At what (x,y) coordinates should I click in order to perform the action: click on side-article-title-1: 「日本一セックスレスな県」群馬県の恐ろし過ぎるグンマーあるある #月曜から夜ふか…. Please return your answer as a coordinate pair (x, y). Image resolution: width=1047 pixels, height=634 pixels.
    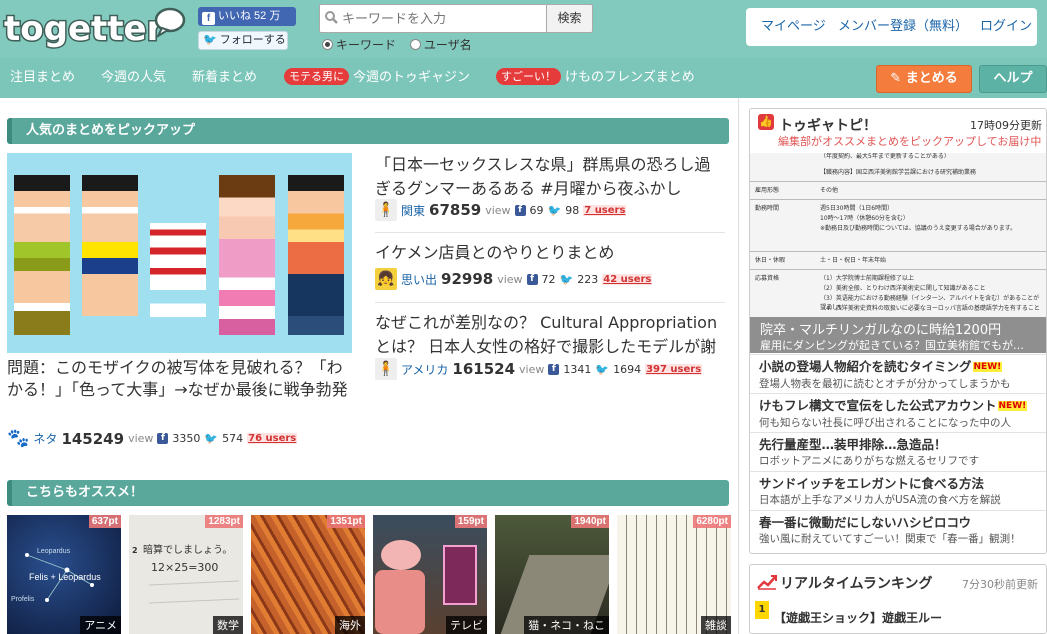
    Looking at the image, I should click on (550, 177).